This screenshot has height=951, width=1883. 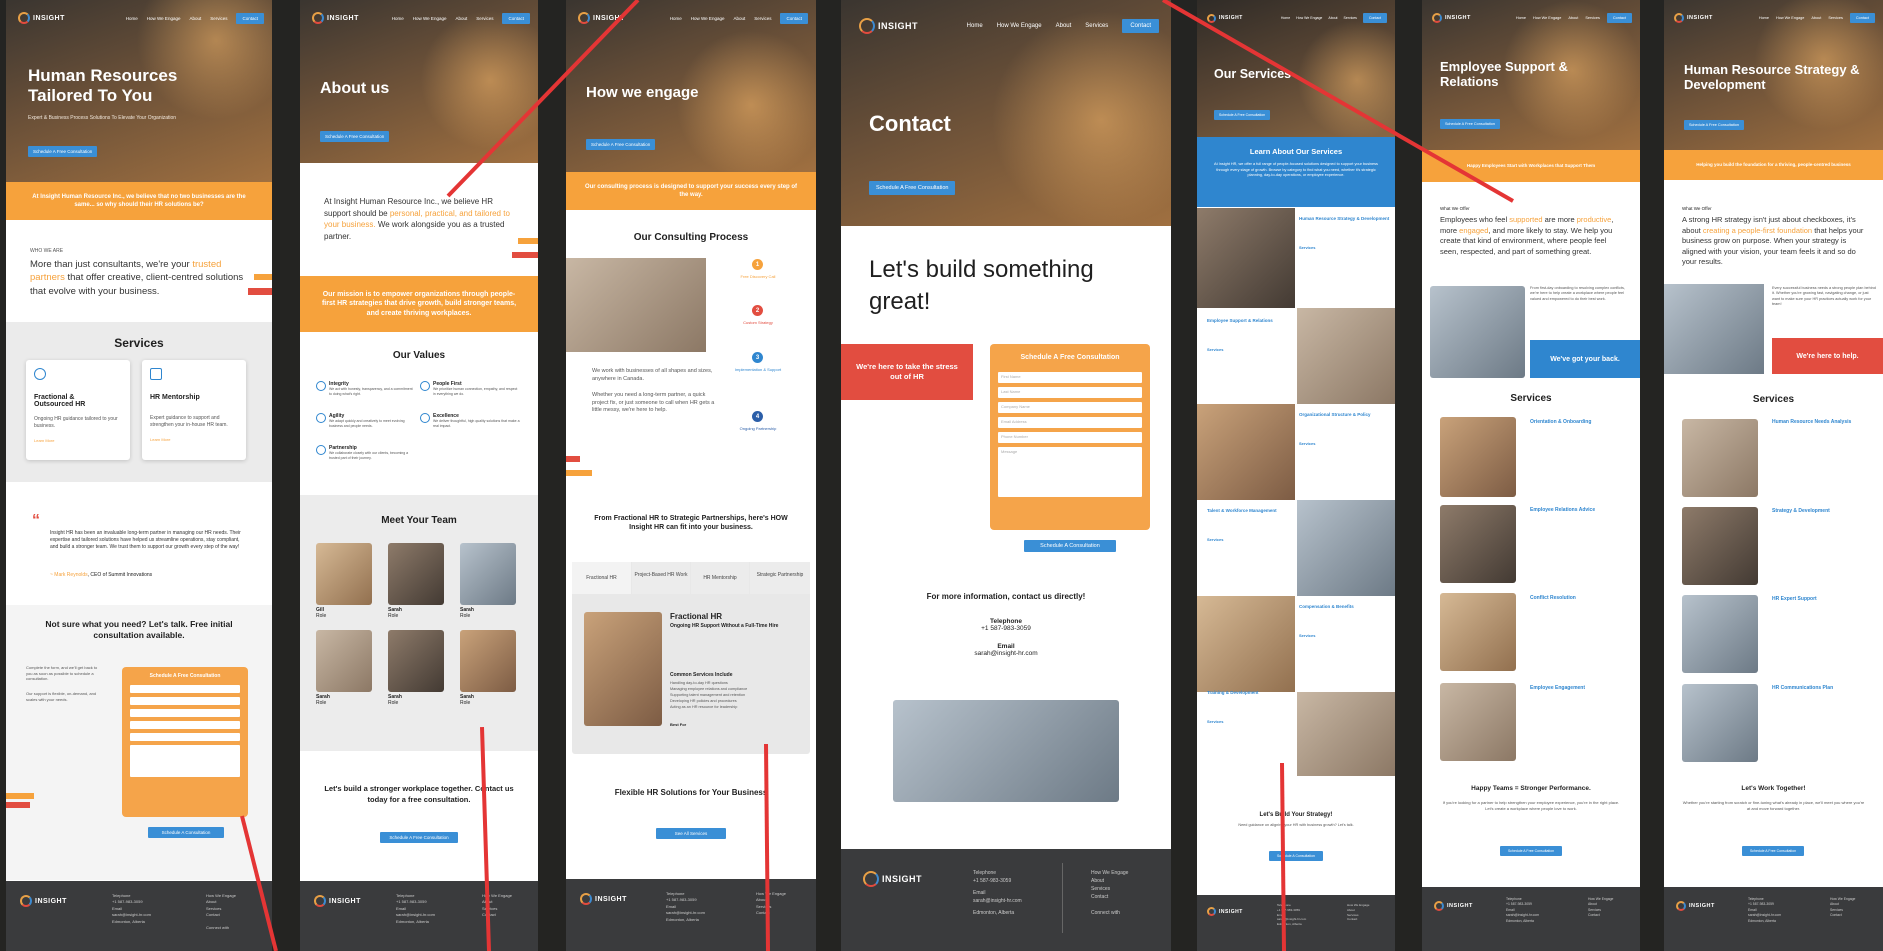 What do you see at coordinates (601, 578) in the screenshot?
I see `tab-fractional: Fractional HR` at bounding box center [601, 578].